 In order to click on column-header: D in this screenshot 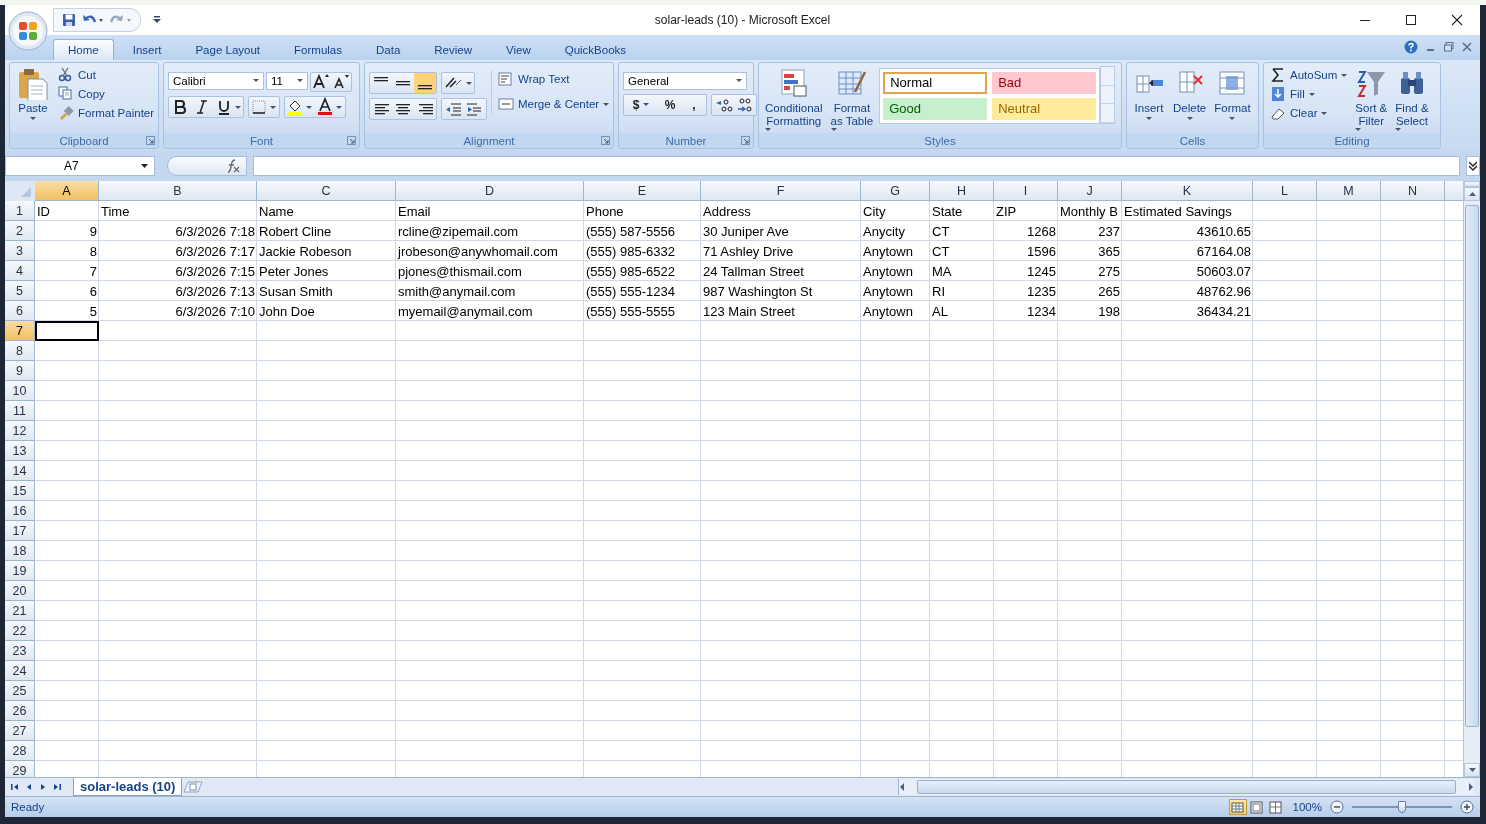, I will do `click(490, 191)`.